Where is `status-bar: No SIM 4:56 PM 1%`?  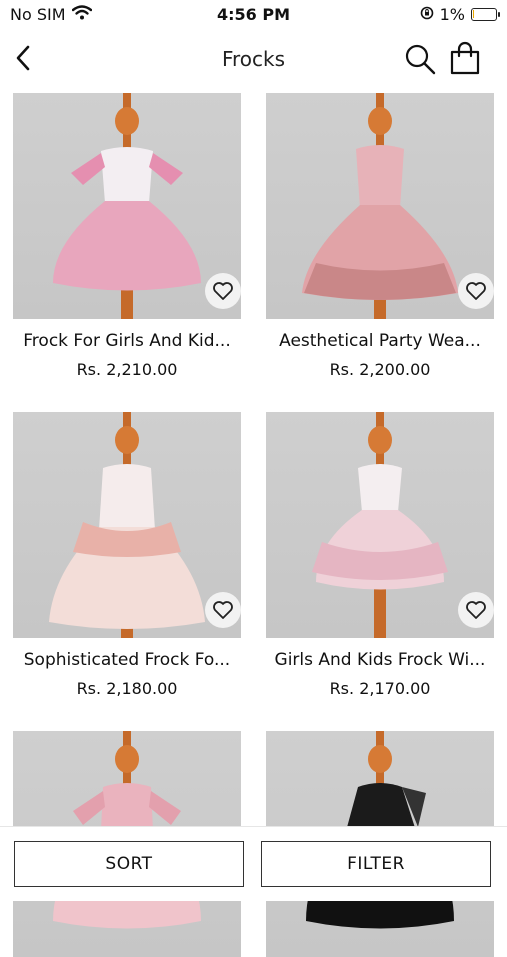 status-bar: No SIM 4:56 PM 1% is located at coordinates (253, 15).